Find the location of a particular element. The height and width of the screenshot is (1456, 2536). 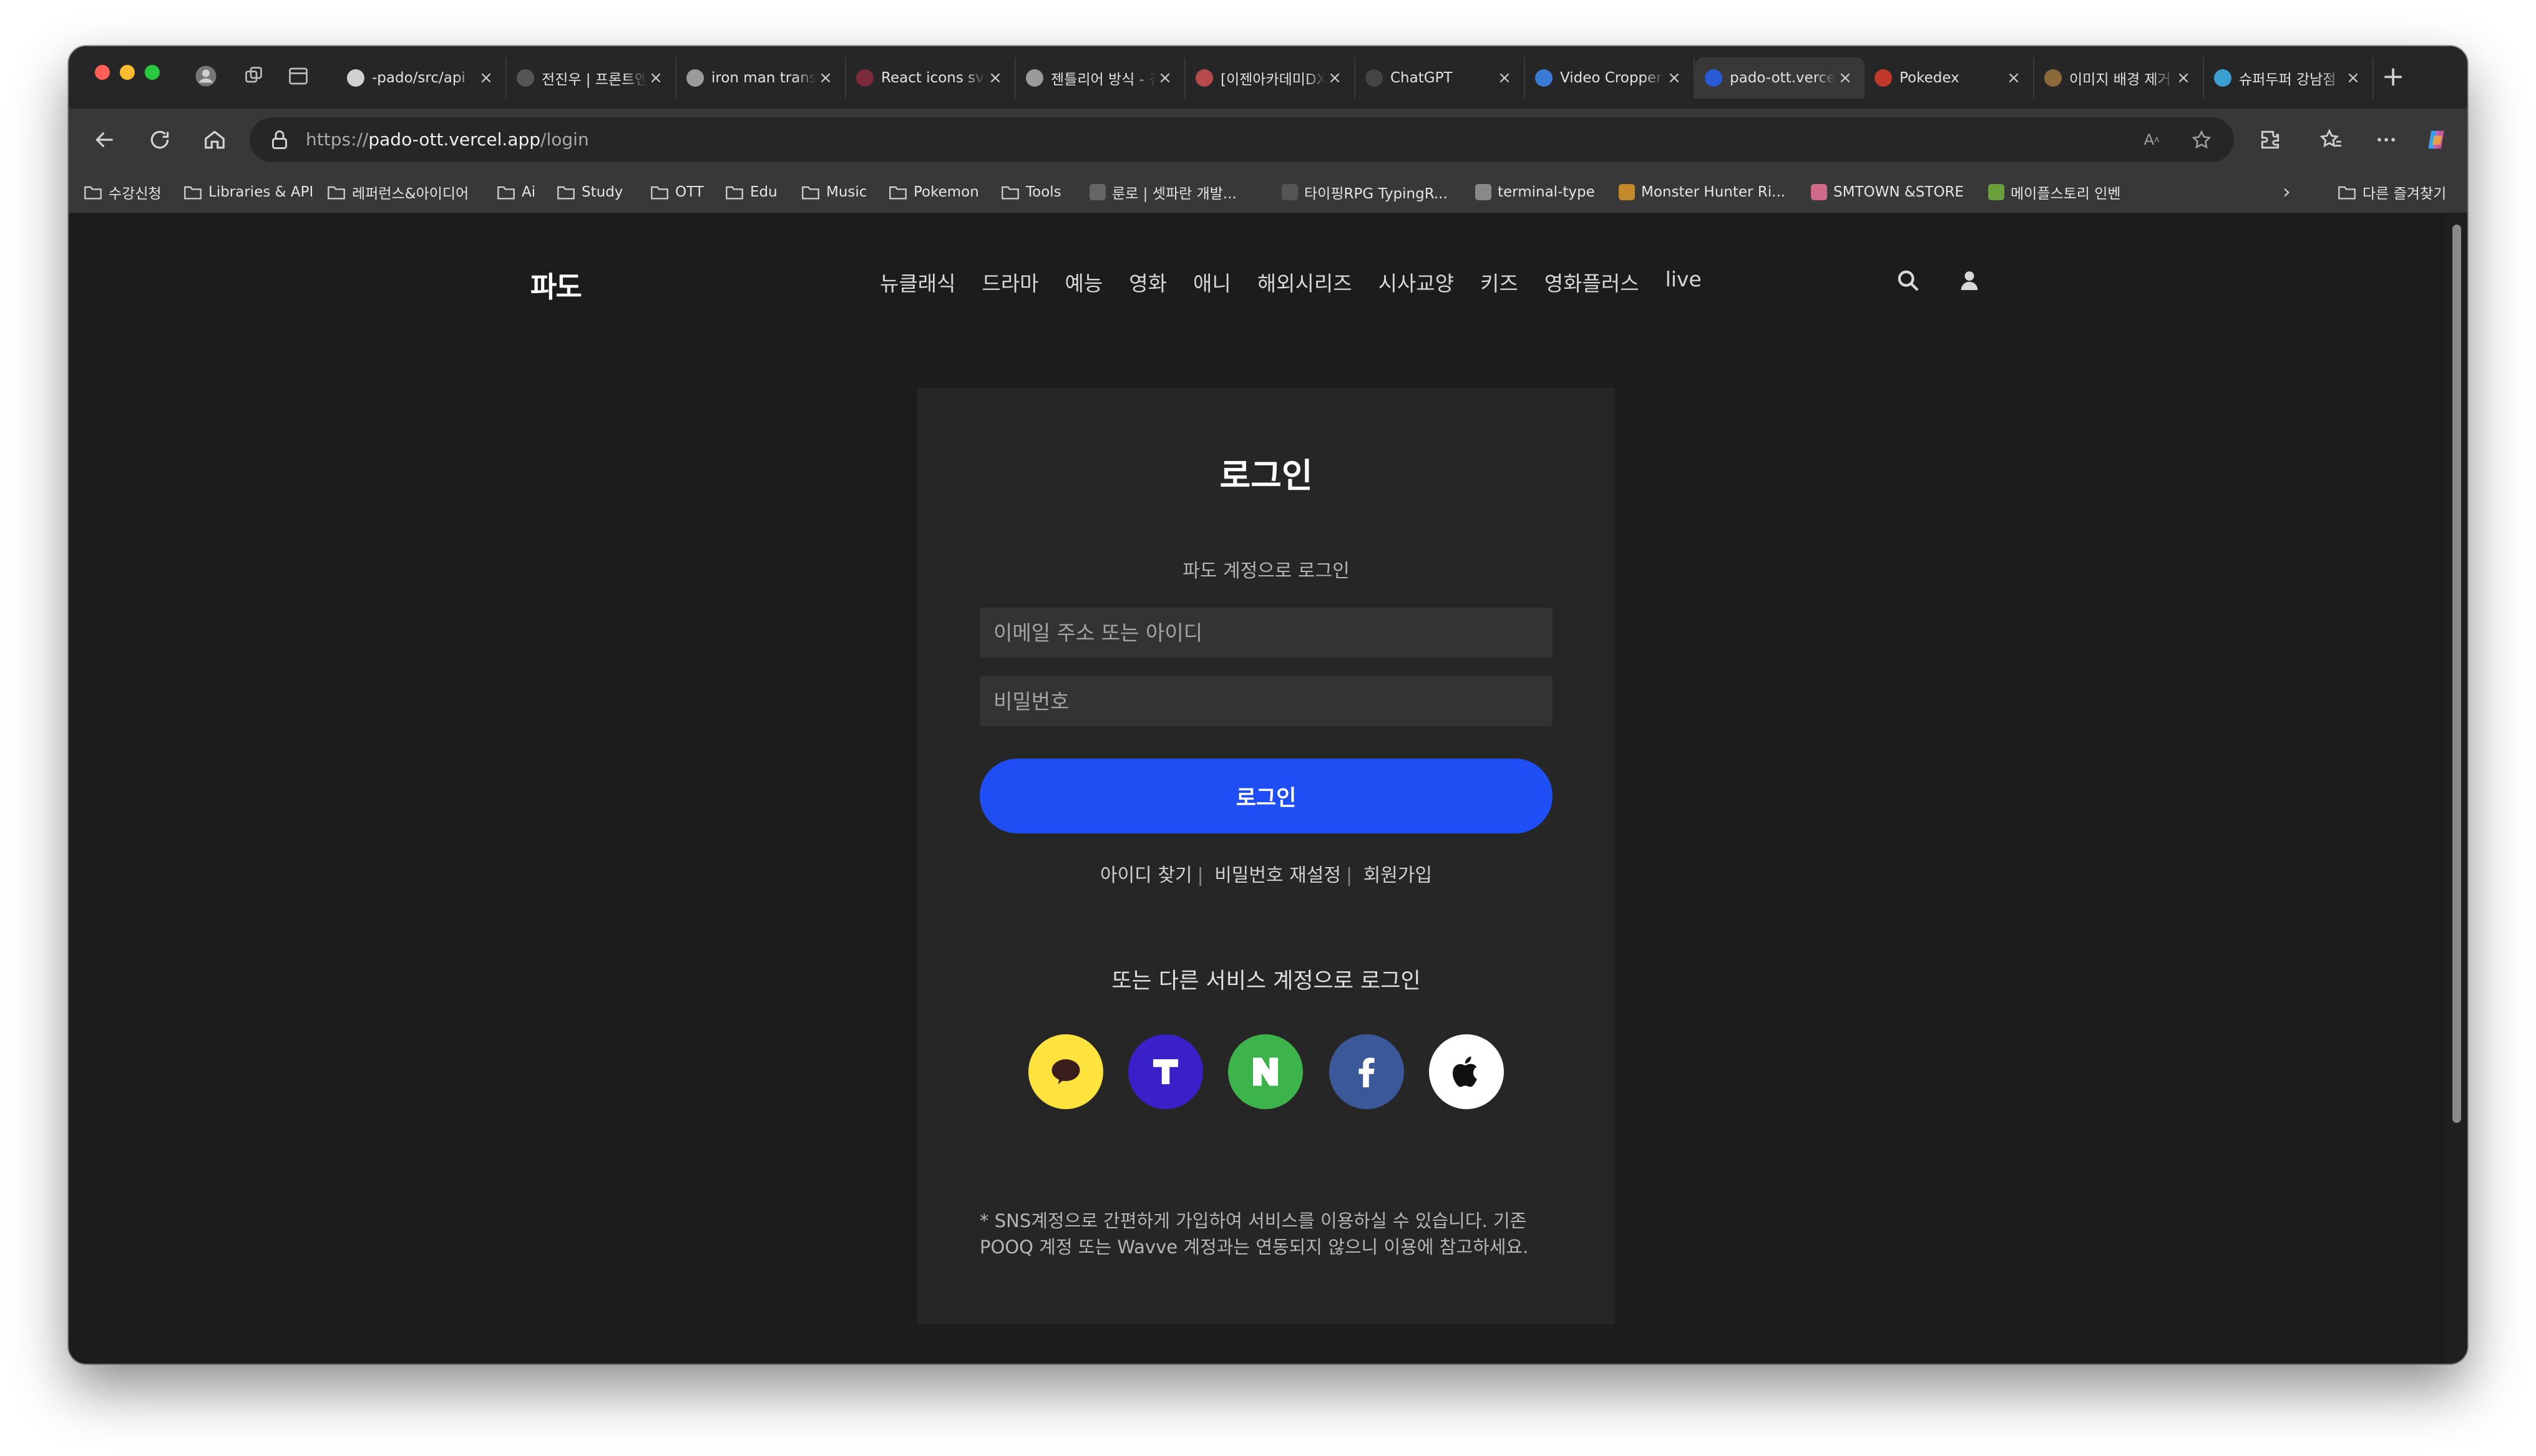

tab: -pado/src/api × is located at coordinates (422, 78).